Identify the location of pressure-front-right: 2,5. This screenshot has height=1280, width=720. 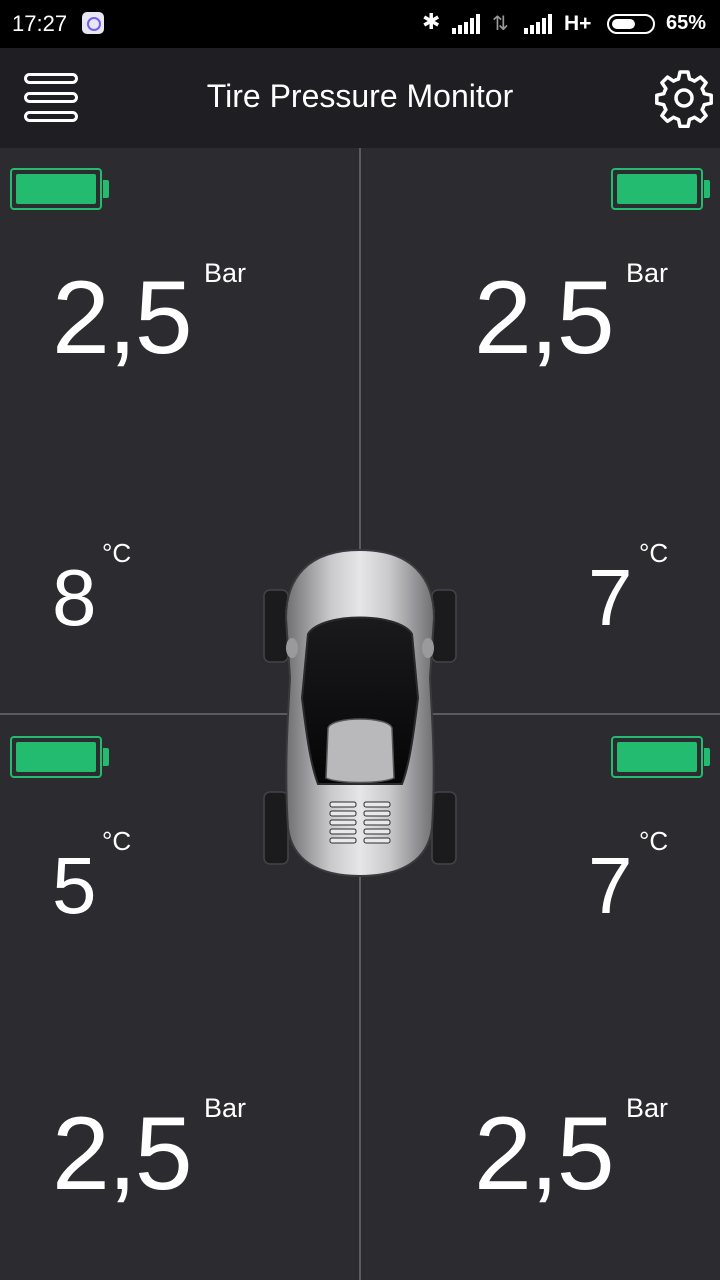
(544, 318).